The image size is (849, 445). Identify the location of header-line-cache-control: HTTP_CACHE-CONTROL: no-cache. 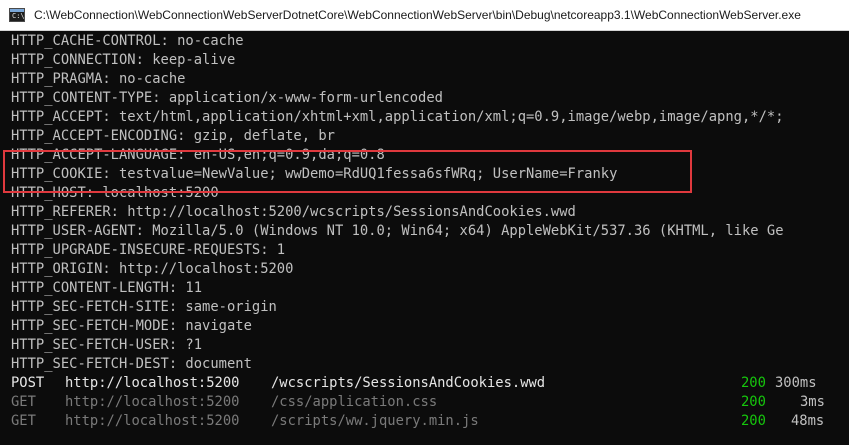
(127, 41).